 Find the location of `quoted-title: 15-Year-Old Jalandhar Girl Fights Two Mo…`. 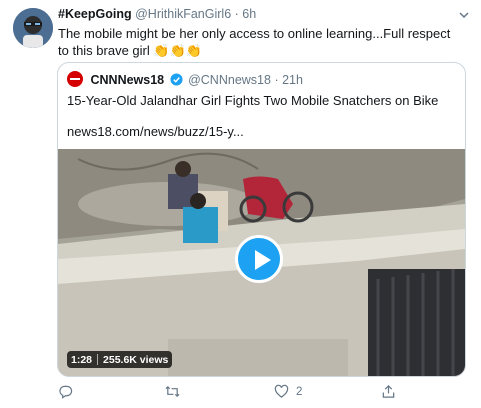

quoted-title: 15-Year-Old Jalandhar Girl Fights Two Mo… is located at coordinates (253, 100).